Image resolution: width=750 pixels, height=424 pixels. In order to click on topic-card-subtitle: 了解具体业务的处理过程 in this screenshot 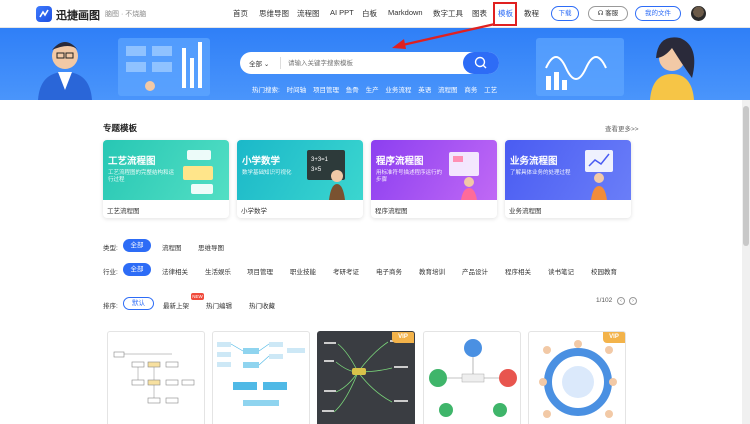, I will do `click(540, 173)`.